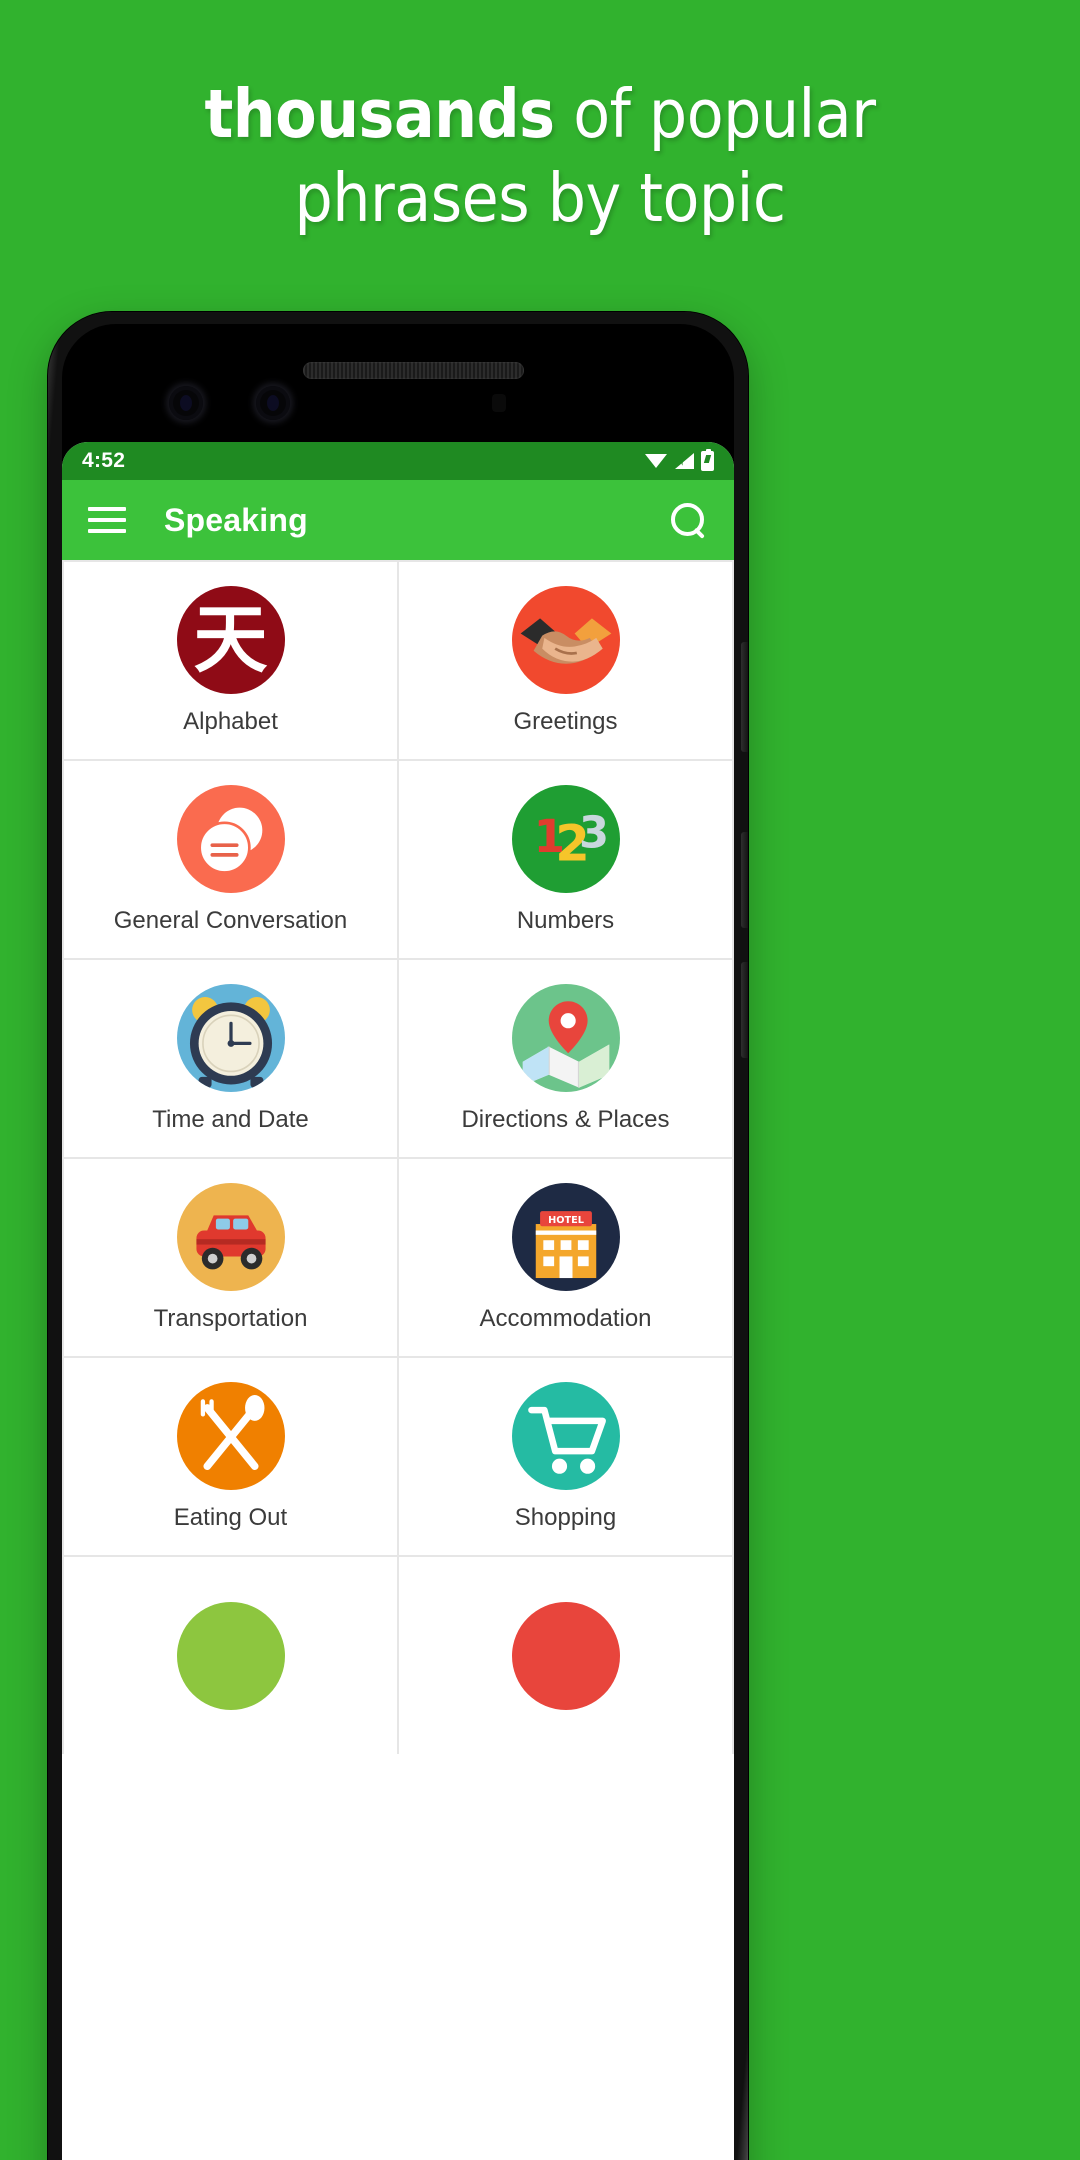 This screenshot has width=1080, height=2160. I want to click on car-icon, so click(230, 1236).